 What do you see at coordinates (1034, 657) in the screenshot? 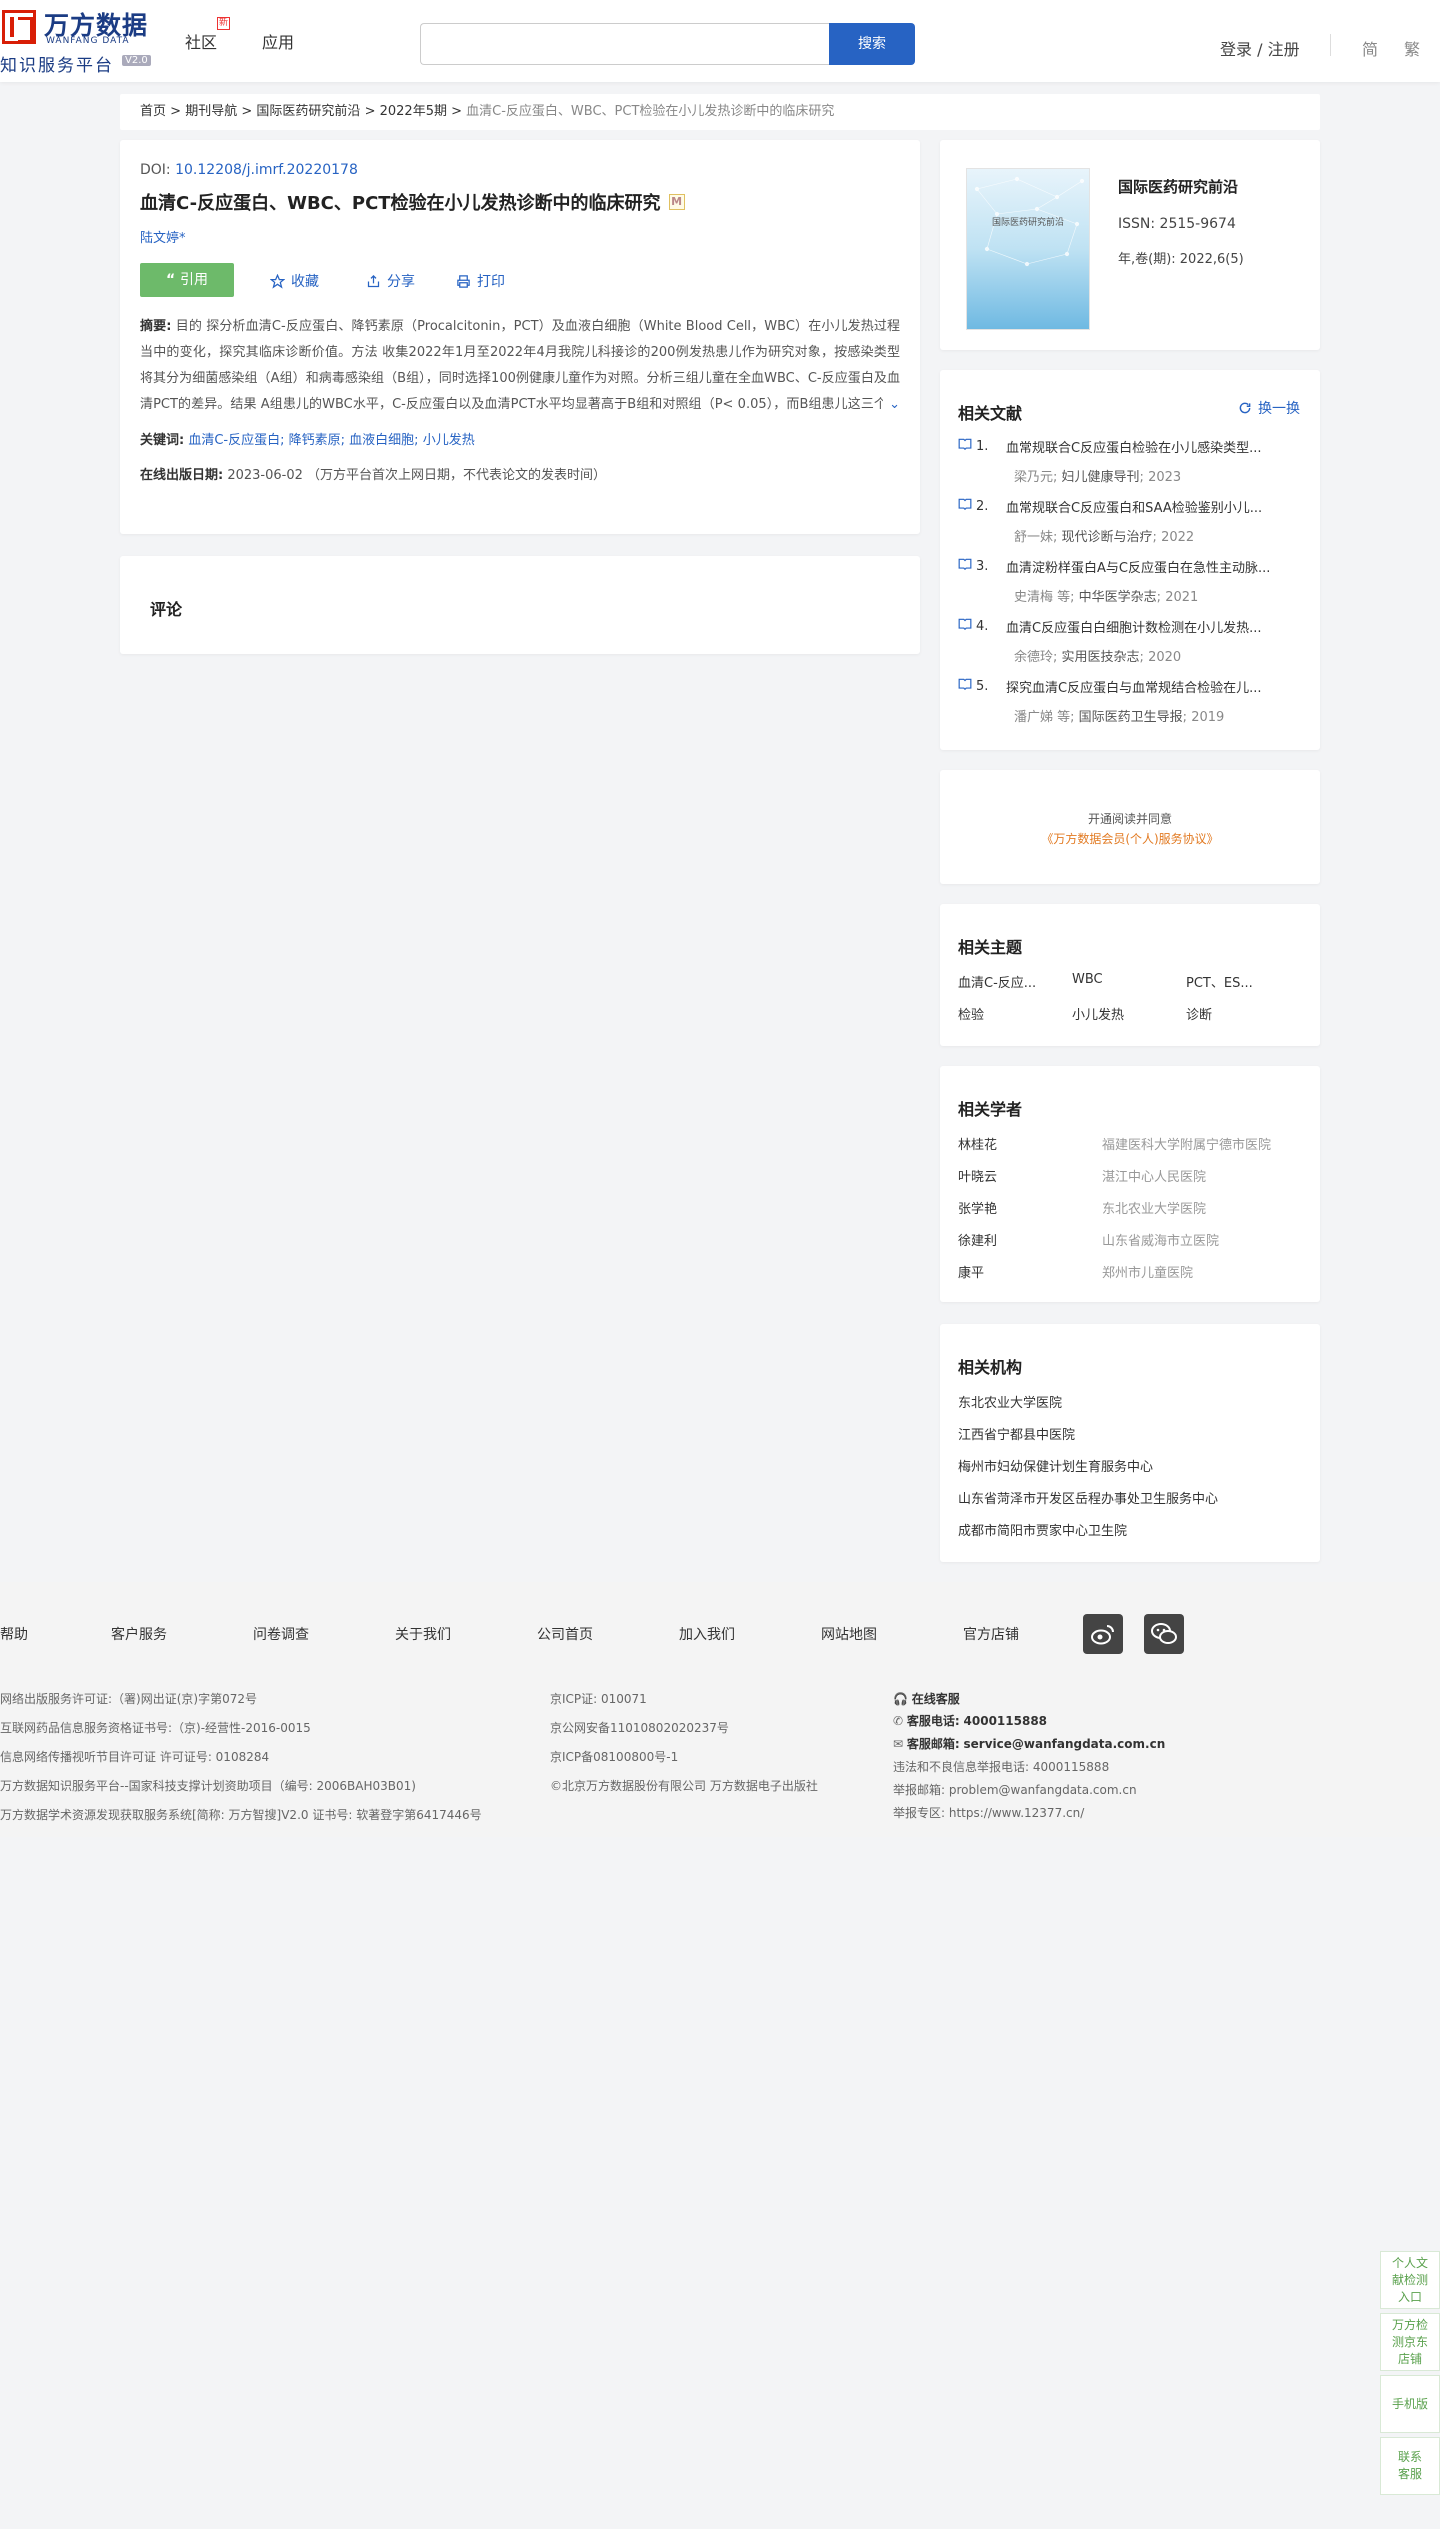
I see `literature-authors: 余德玲` at bounding box center [1034, 657].